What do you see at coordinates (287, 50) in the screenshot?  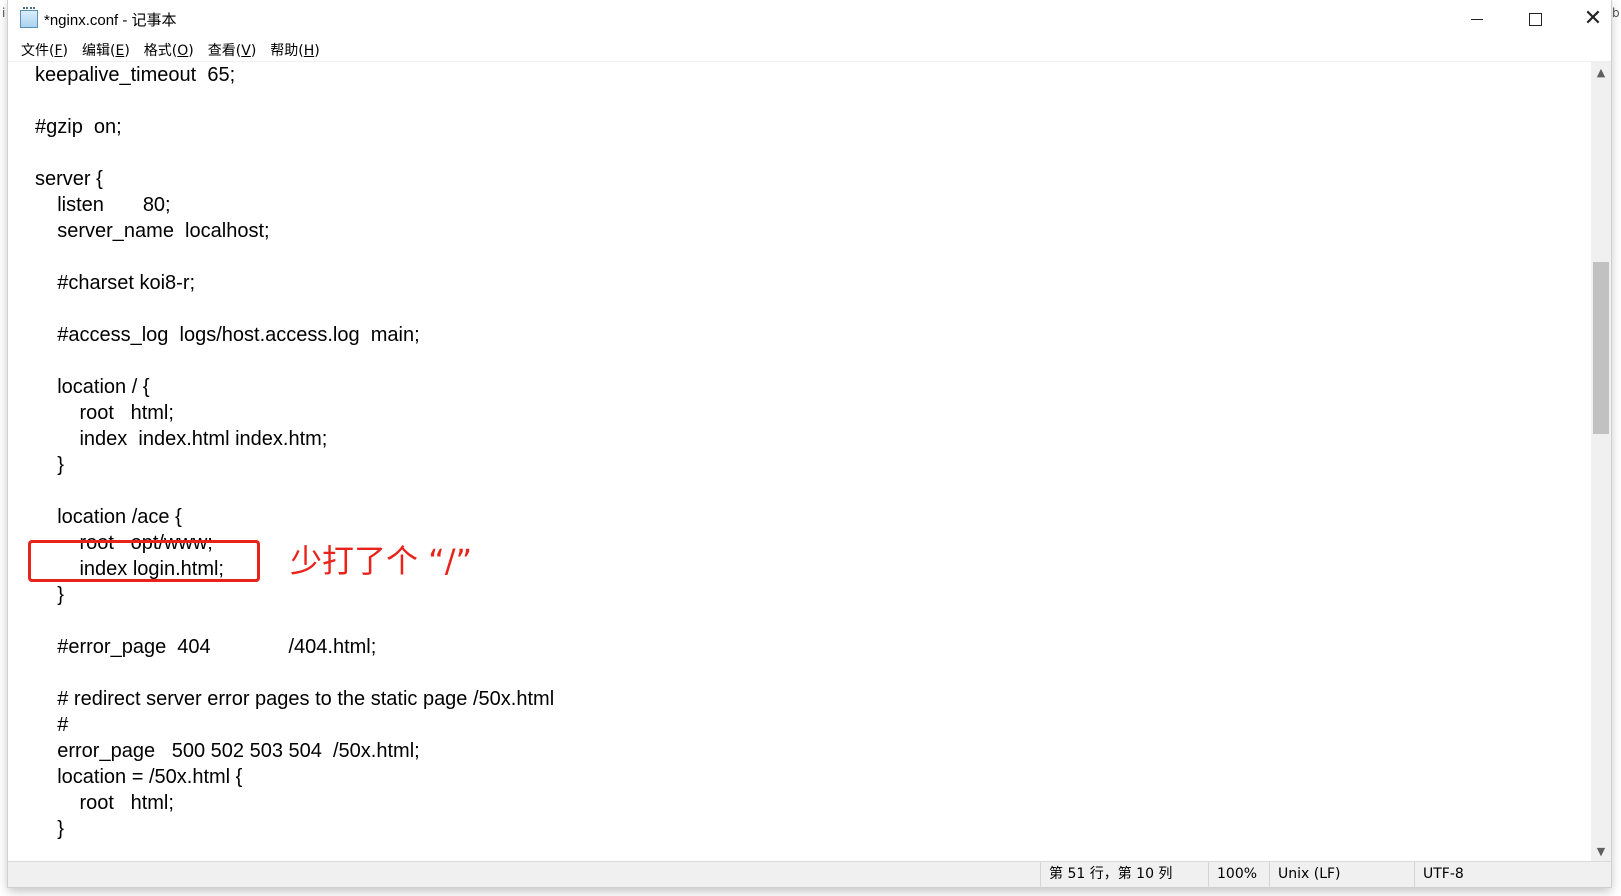 I see `menu-help-label: 帮助(` at bounding box center [287, 50].